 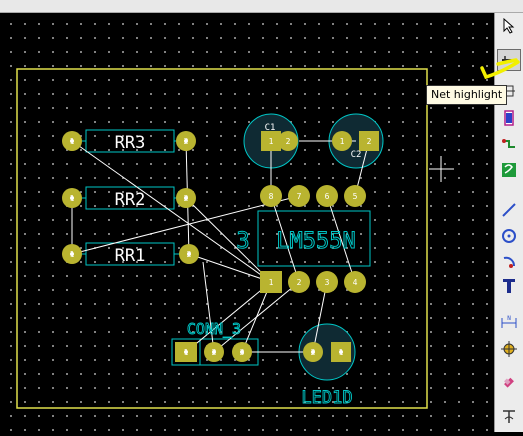 What do you see at coordinates (509, 262) in the screenshot?
I see `add-arc-icon` at bounding box center [509, 262].